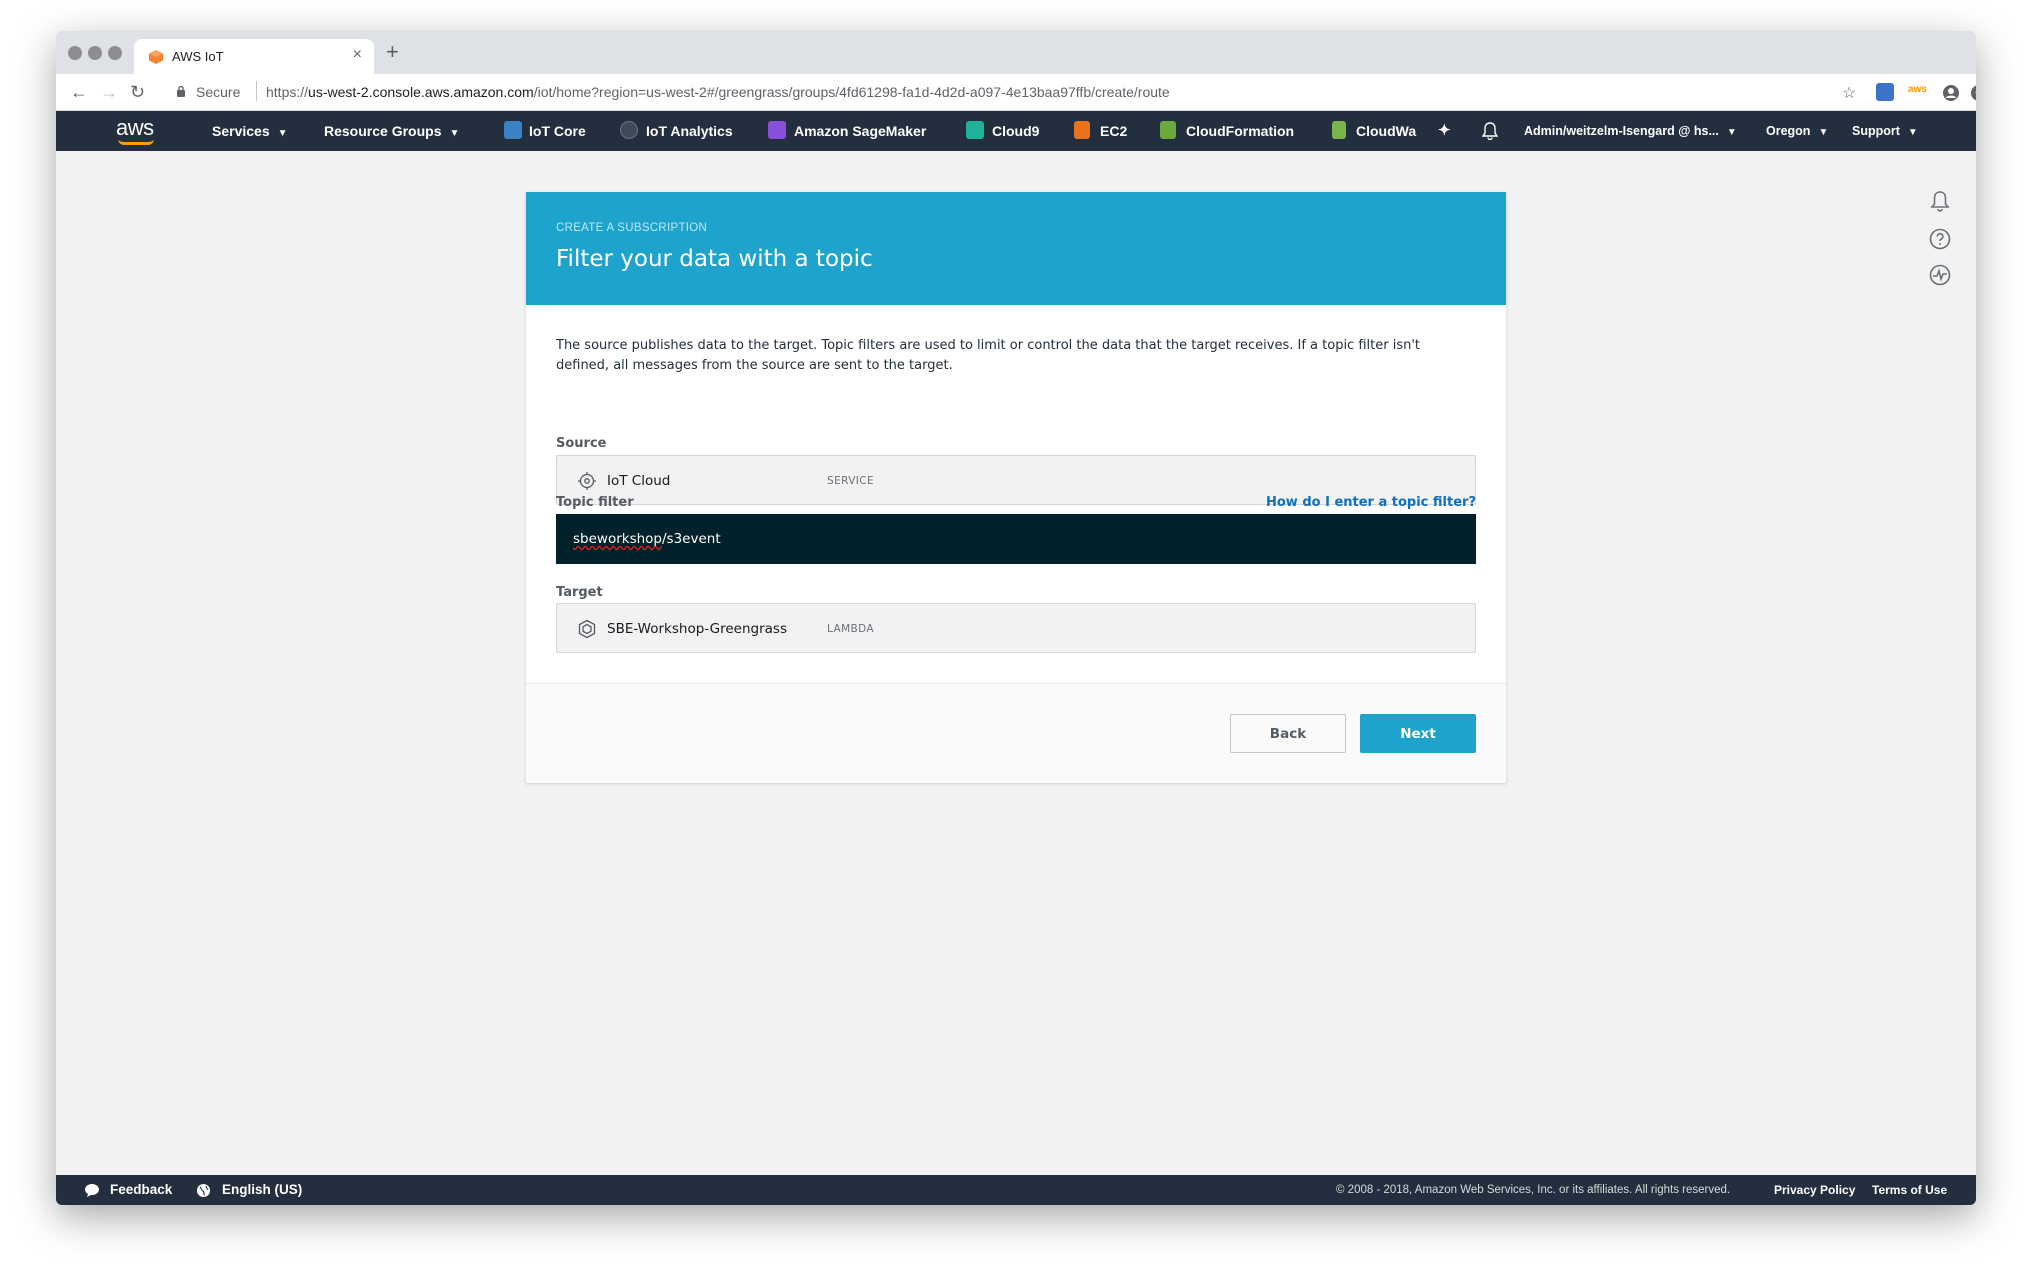 The image size is (2032, 1285). Describe the element at coordinates (860, 131) in the screenshot. I see `shortcut-sagemaker: Amazon SageMaker` at that location.